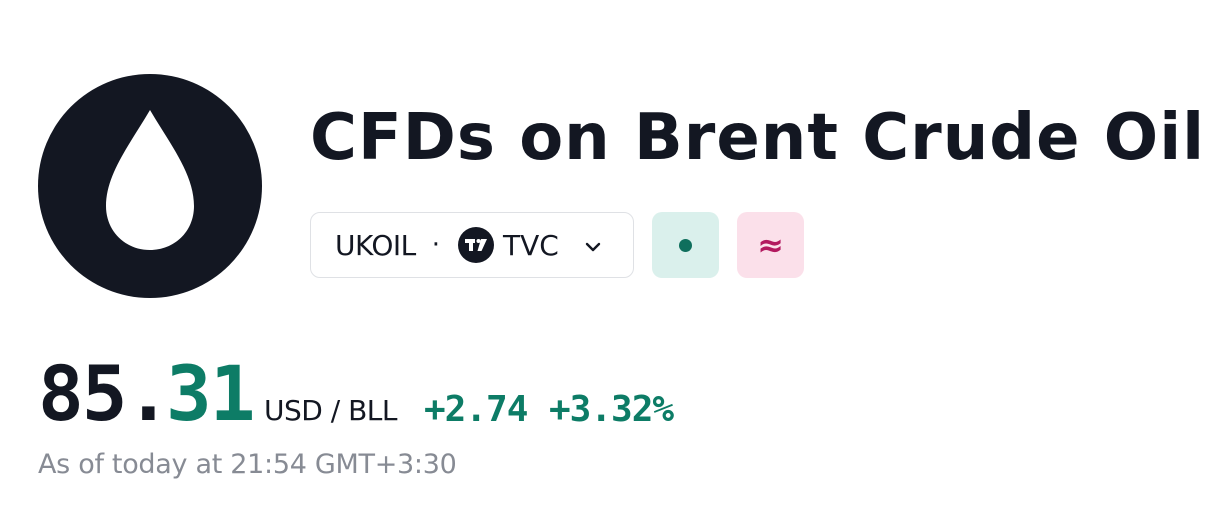  I want to click on ticker-label: UKOIL, so click(375, 245).